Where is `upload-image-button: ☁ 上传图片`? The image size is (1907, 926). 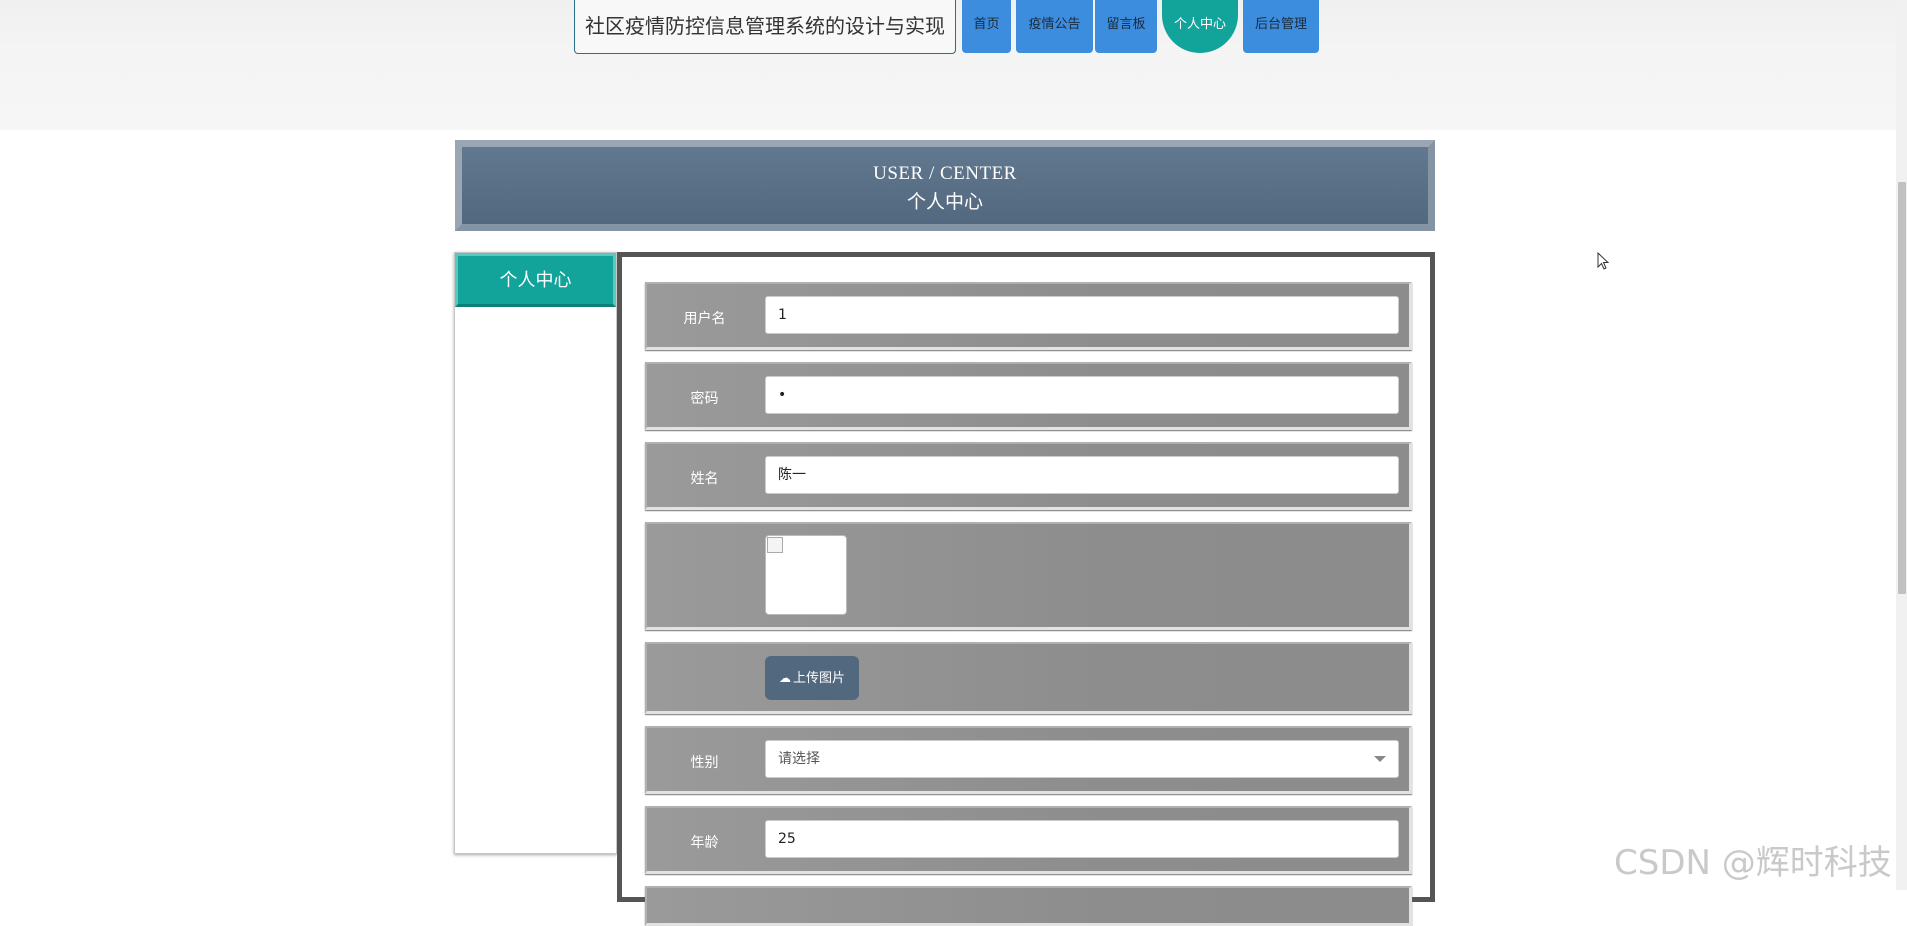
upload-image-button: ☁ 上传图片 is located at coordinates (812, 678).